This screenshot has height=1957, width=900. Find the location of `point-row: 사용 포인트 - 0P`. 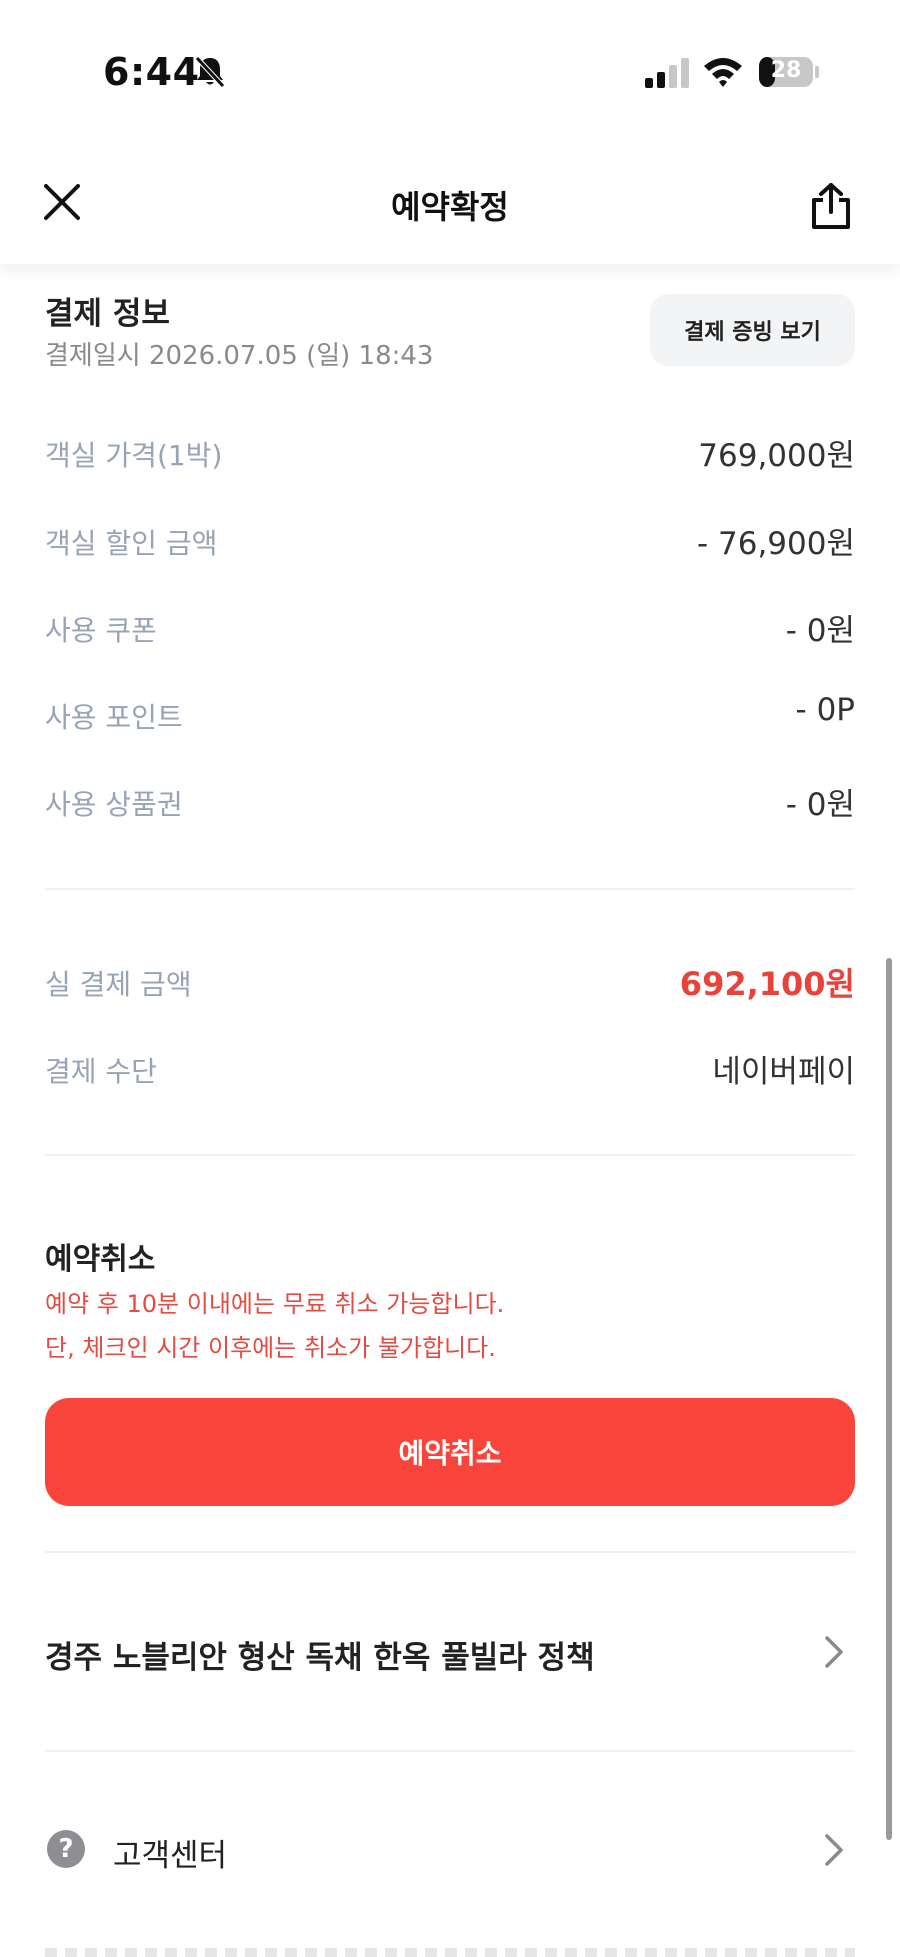

point-row: 사용 포인트 - 0P is located at coordinates (450, 713).